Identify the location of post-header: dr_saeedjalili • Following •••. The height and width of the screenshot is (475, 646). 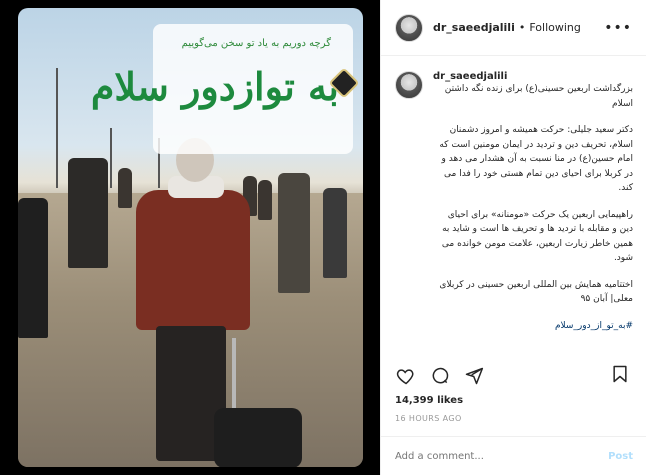
(513, 28).